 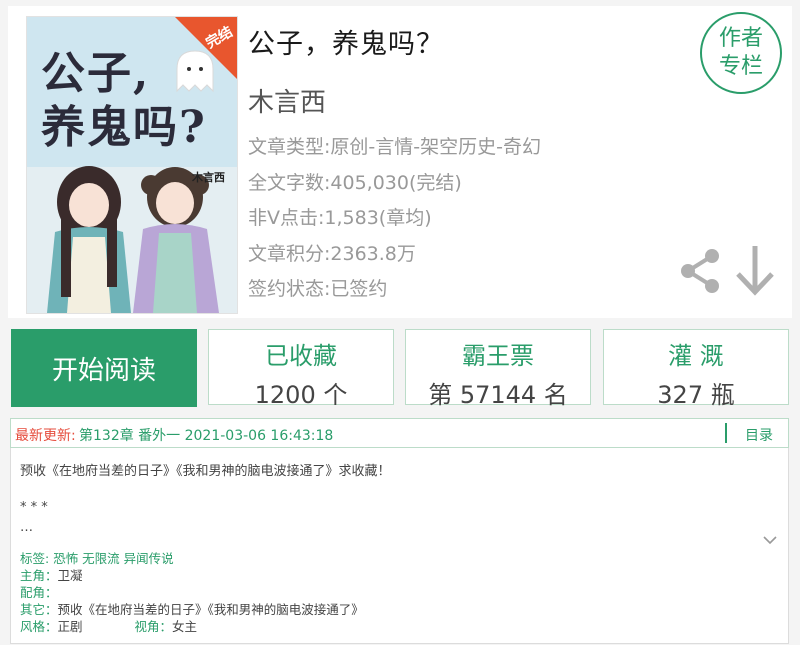 I want to click on cover-author-signature: 木言西, so click(x=208, y=177).